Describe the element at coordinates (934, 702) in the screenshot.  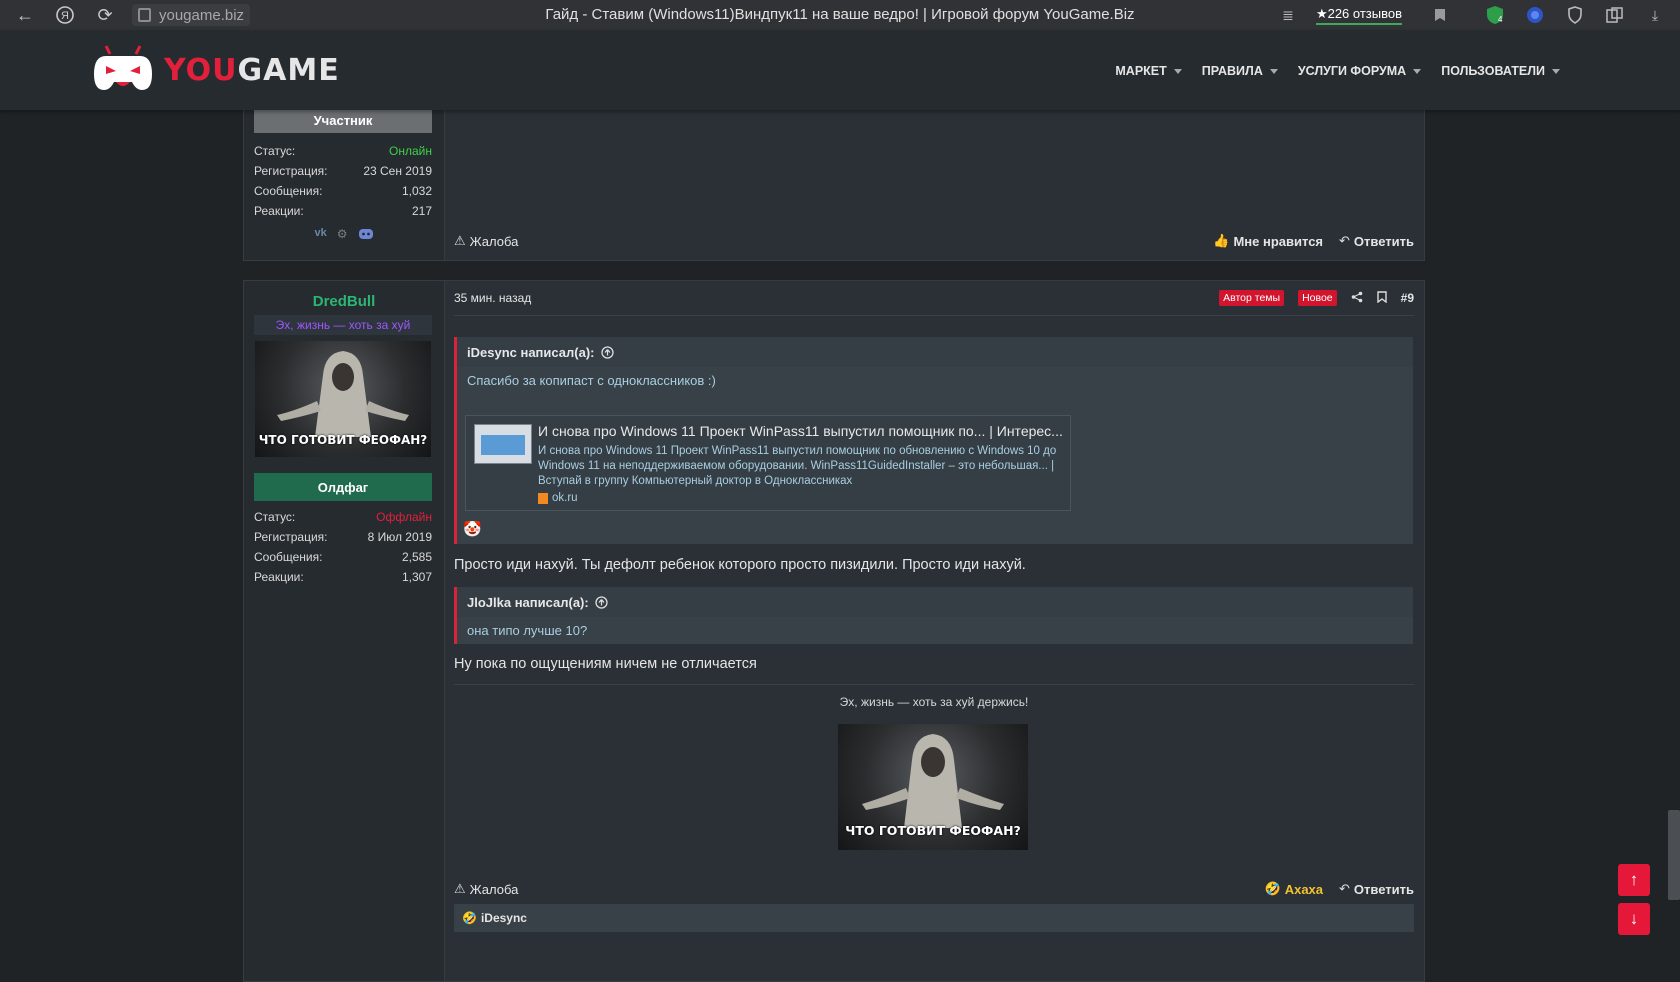
I see `signature-text: Эх, жизнь — хоть за хуй держись!` at that location.